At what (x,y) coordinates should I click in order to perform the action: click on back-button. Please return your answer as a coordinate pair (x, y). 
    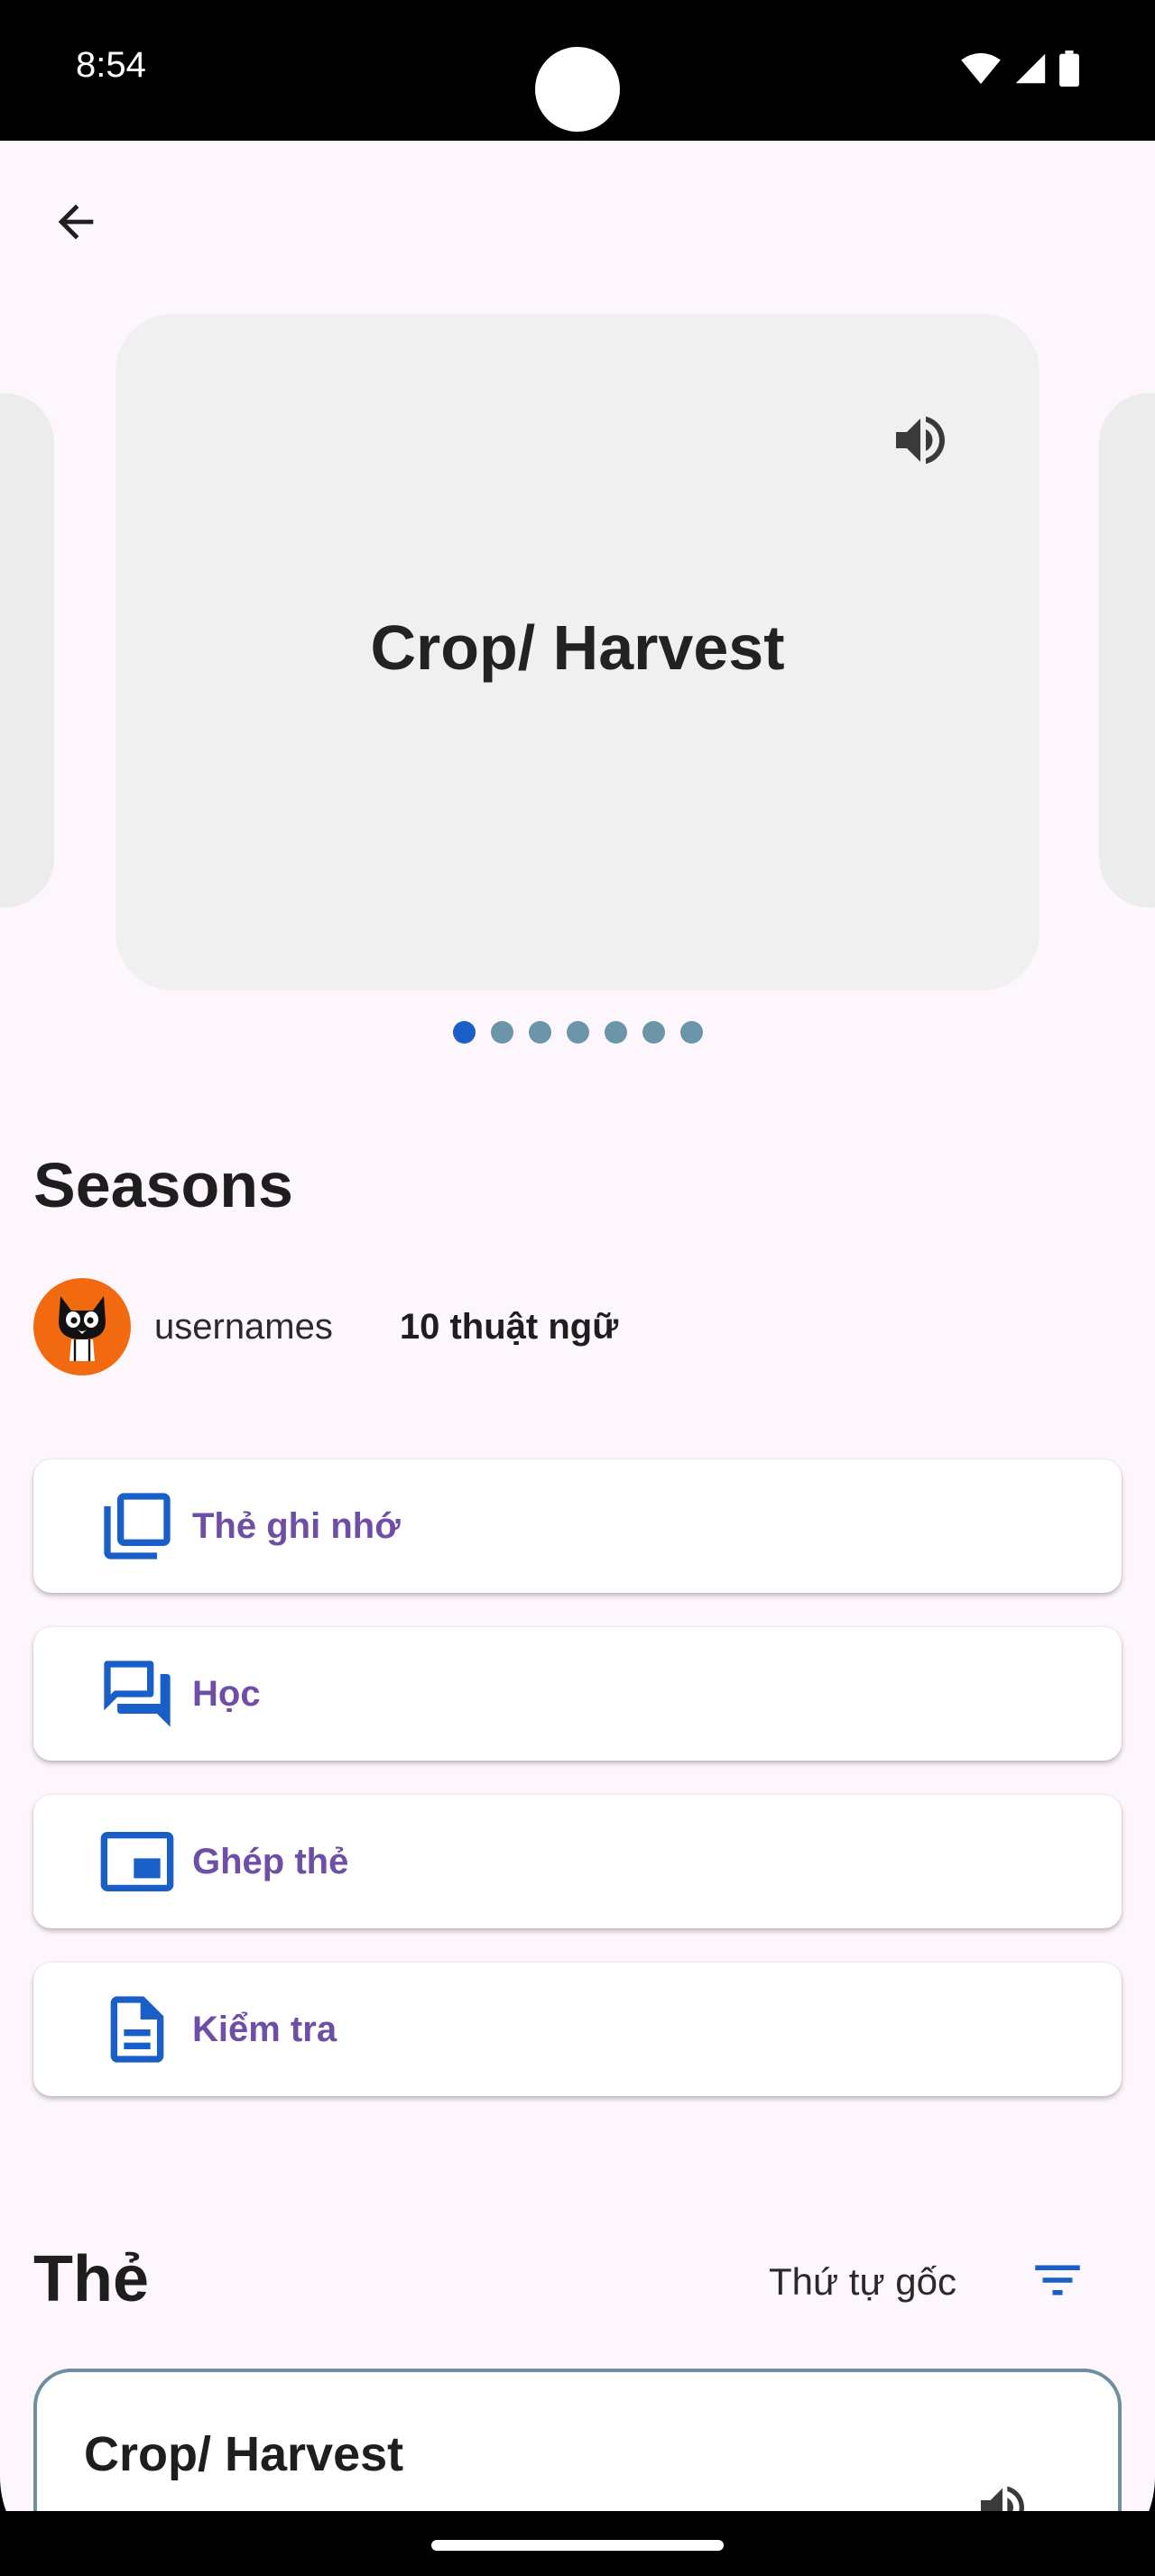
    Looking at the image, I should click on (76, 222).